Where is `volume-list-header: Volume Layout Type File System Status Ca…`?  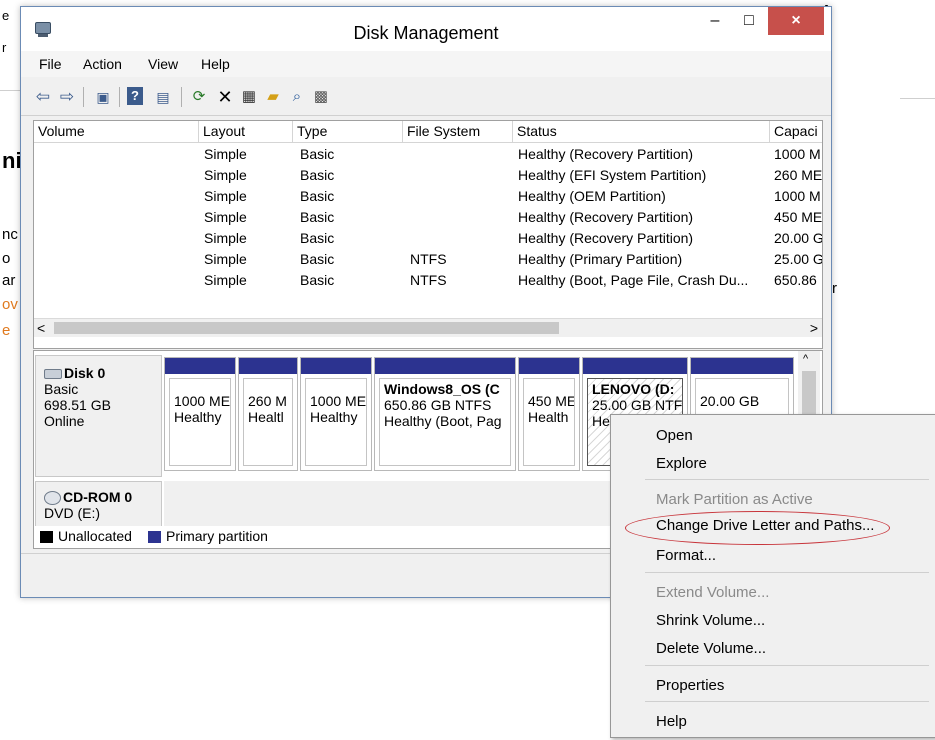
volume-list-header: Volume Layout Type File System Status Ca… is located at coordinates (428, 132).